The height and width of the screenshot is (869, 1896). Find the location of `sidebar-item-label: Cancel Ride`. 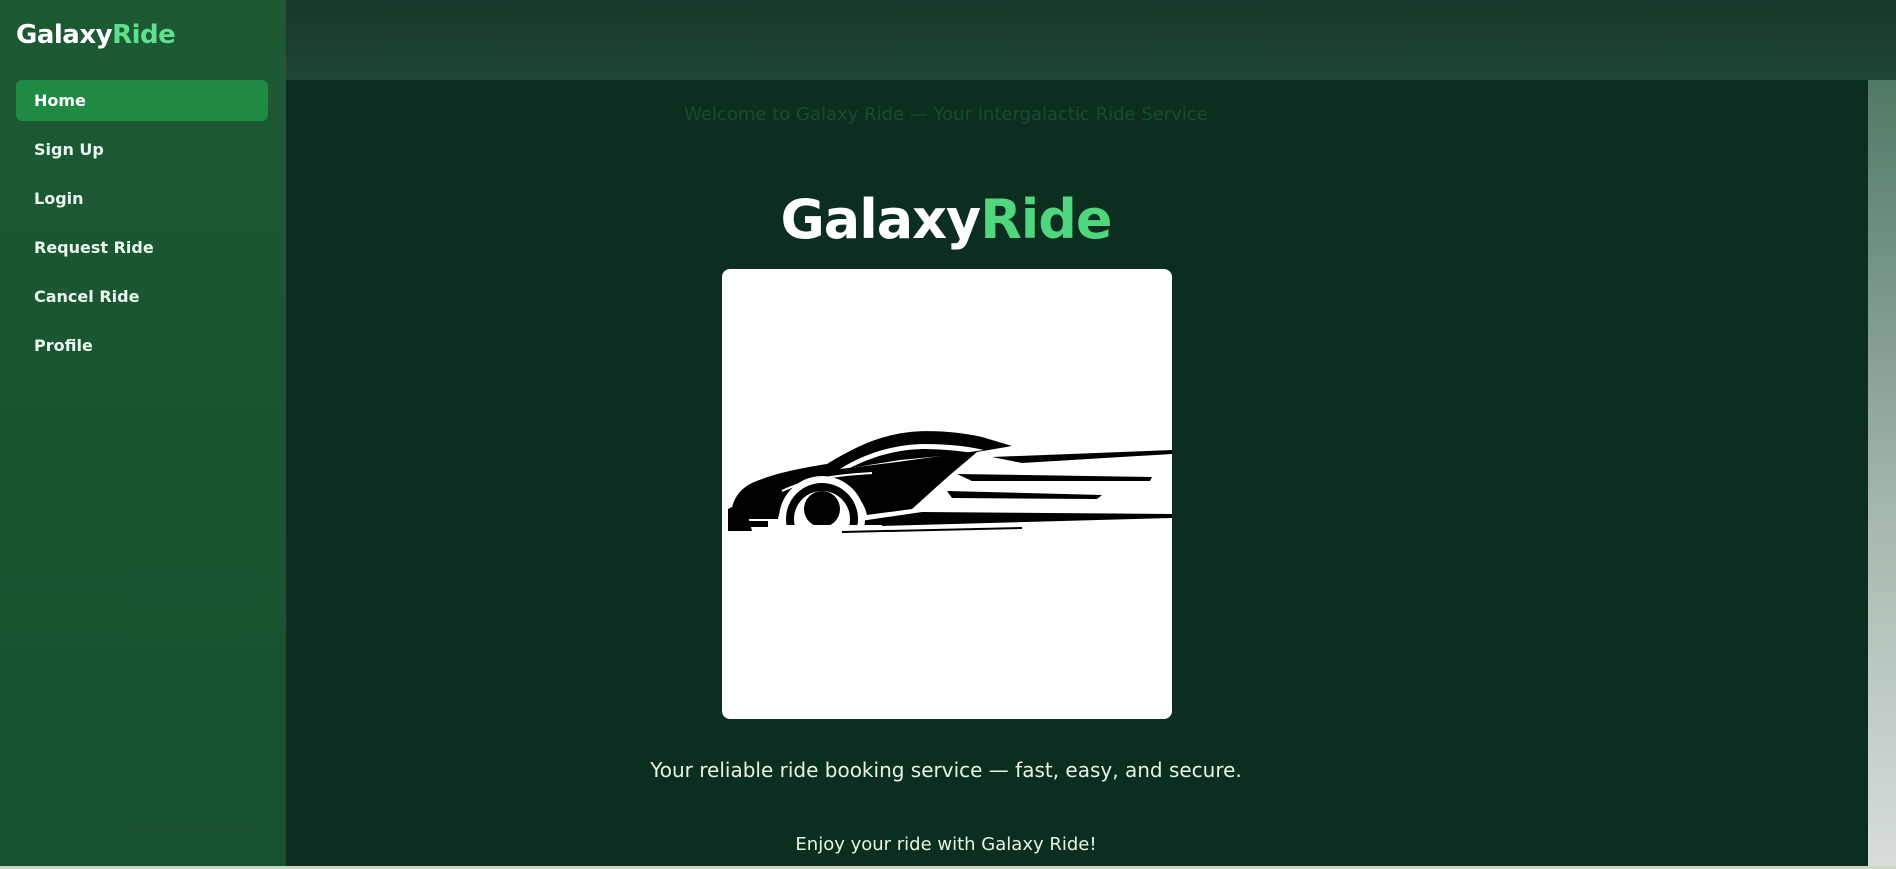

sidebar-item-label: Cancel Ride is located at coordinates (87, 296).